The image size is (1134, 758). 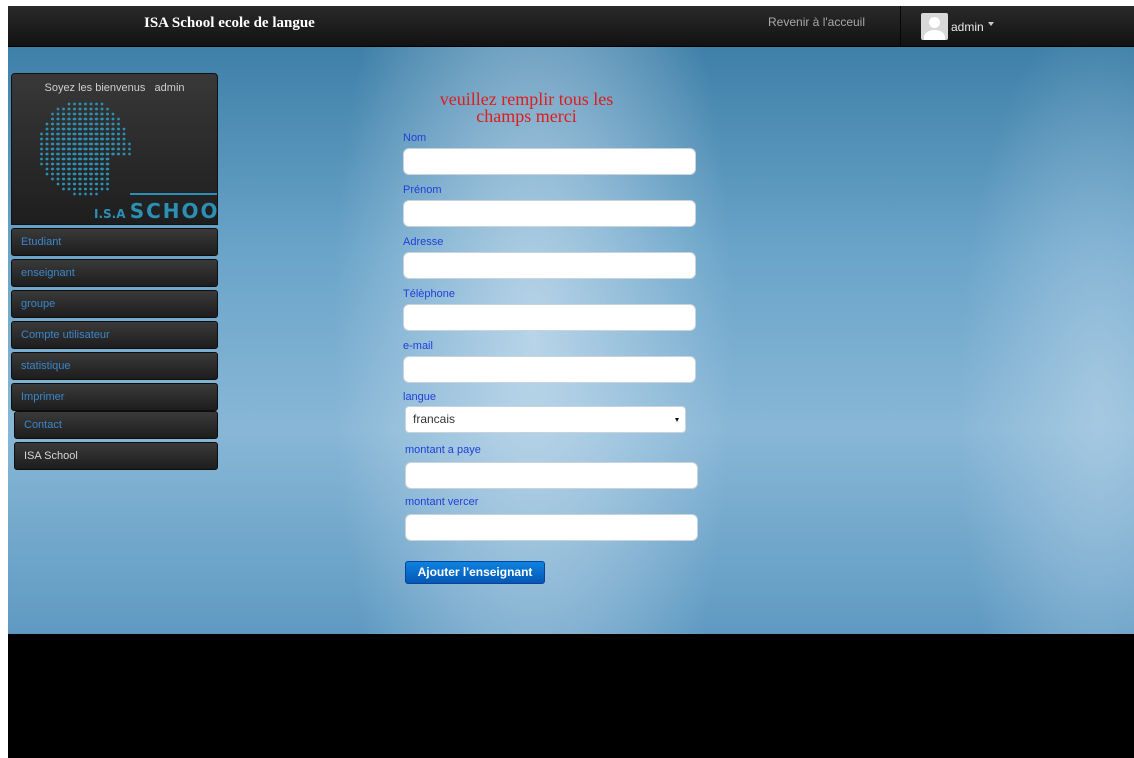 What do you see at coordinates (549, 369) in the screenshot?
I see `email-input` at bounding box center [549, 369].